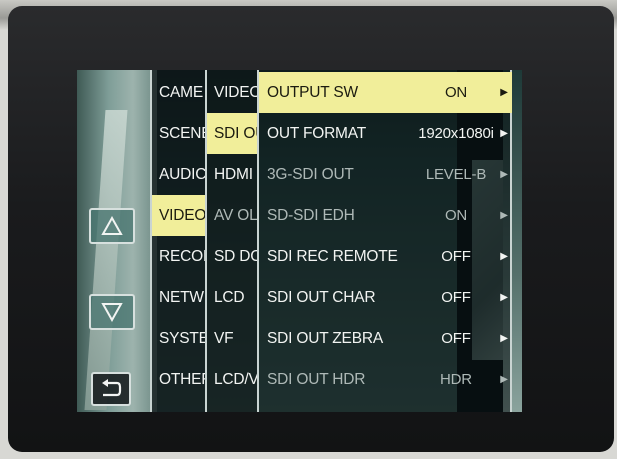 The image size is (617, 459). I want to click on back-button, so click(111, 389).